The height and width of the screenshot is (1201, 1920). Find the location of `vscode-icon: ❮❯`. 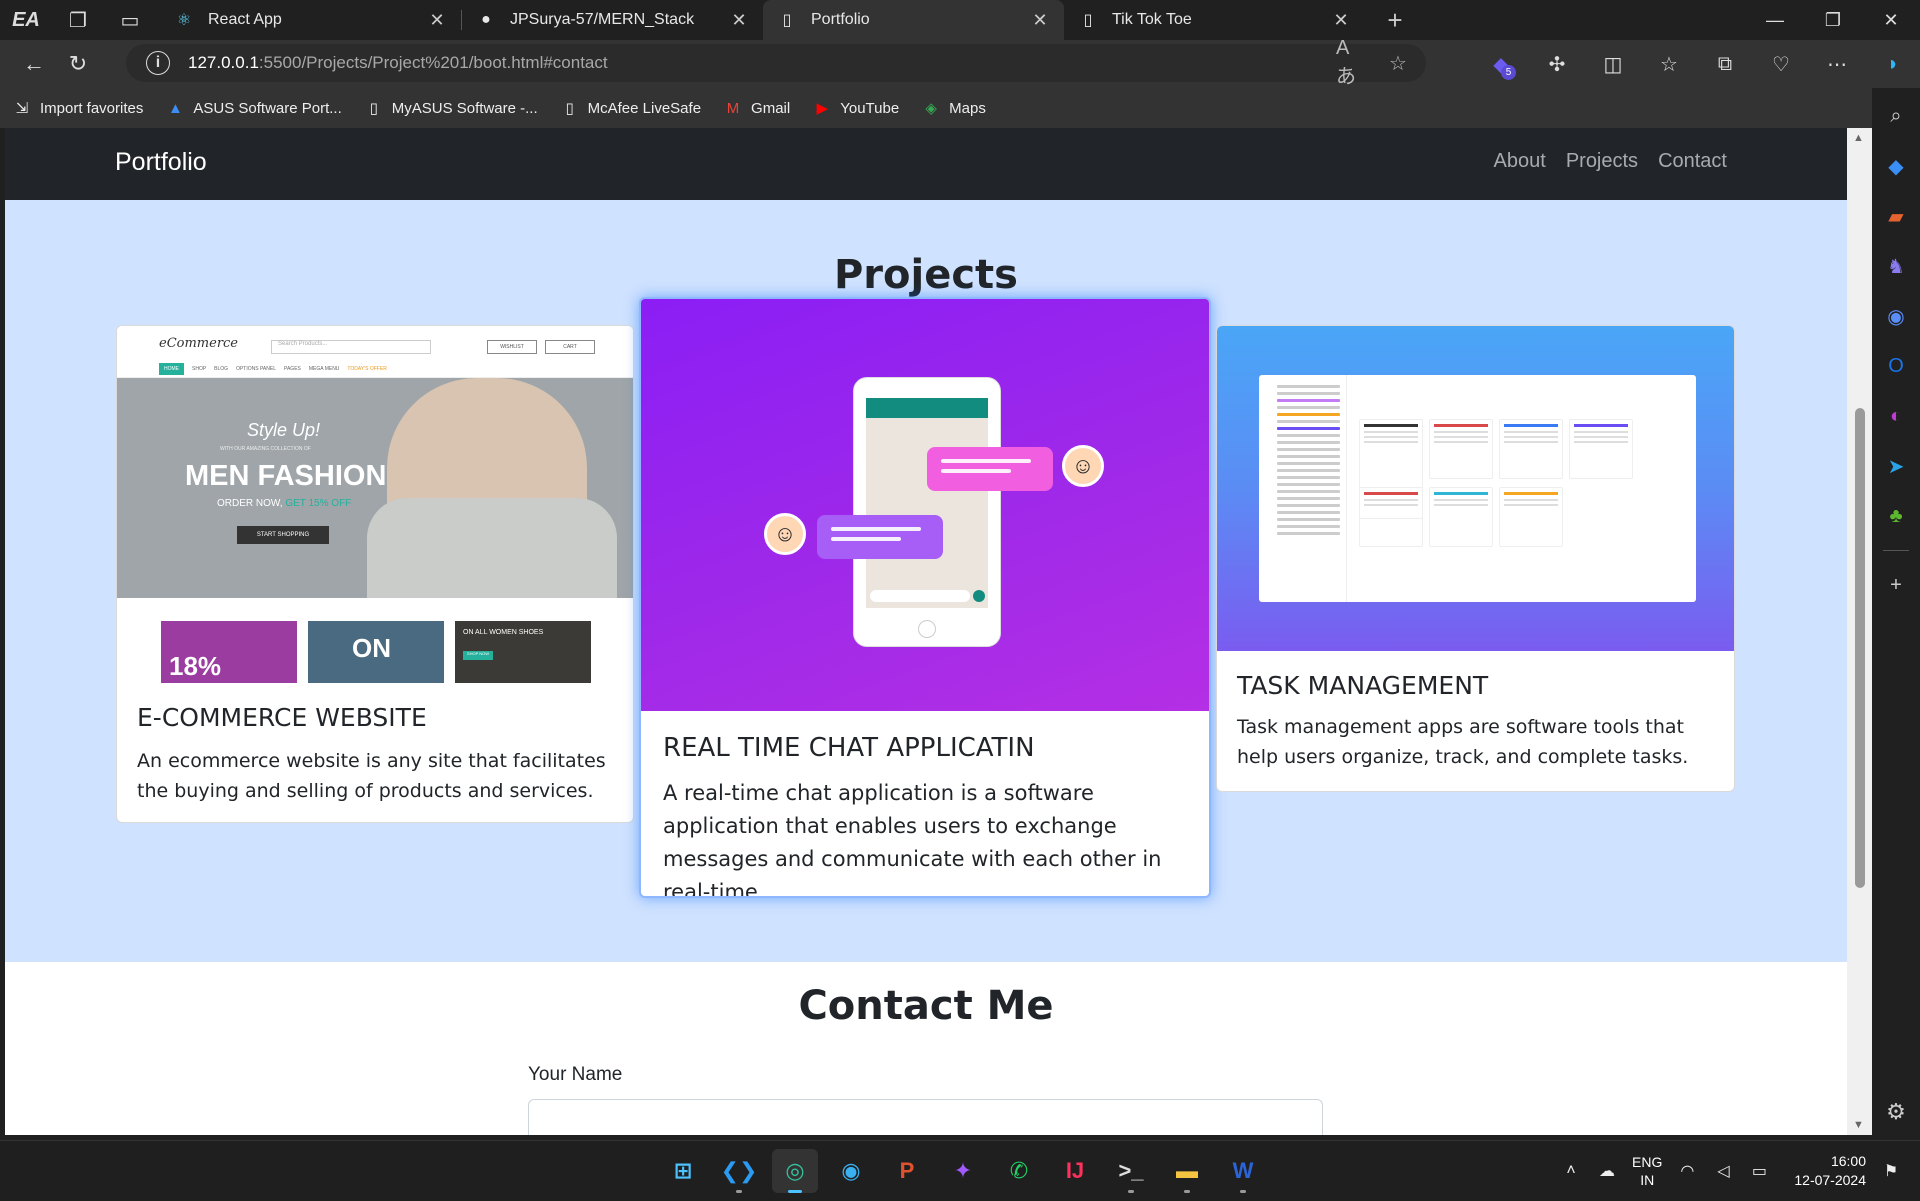

vscode-icon: ❮❯ is located at coordinates (739, 1171).